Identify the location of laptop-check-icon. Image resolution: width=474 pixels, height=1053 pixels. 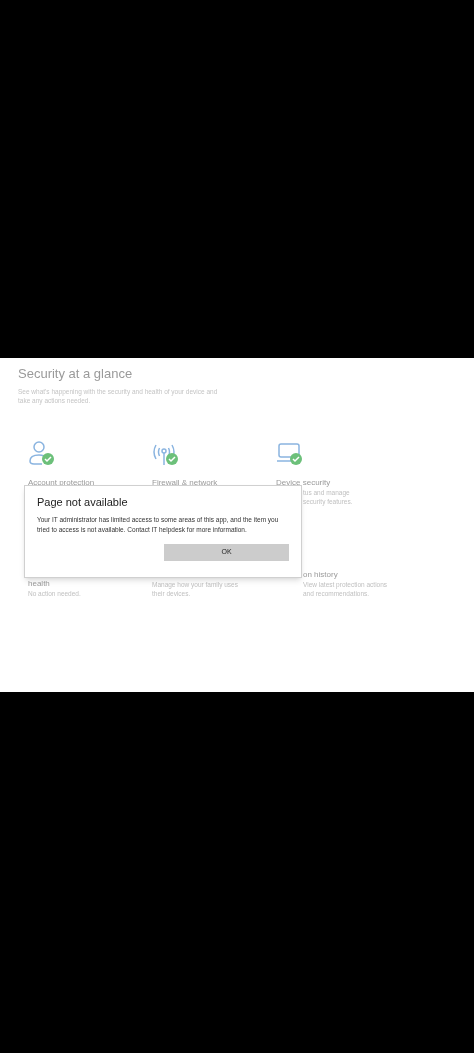
(290, 454).